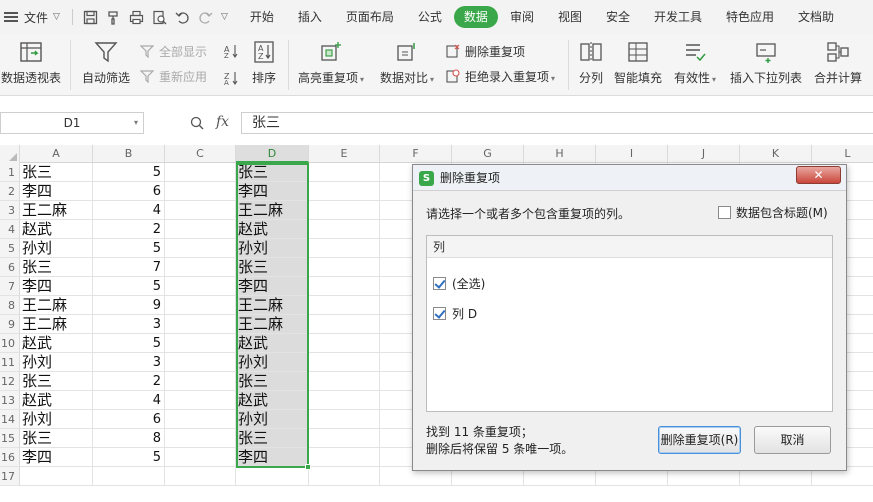 This screenshot has height=502, width=873. What do you see at coordinates (56, 154) in the screenshot?
I see `column-header-a: A` at bounding box center [56, 154].